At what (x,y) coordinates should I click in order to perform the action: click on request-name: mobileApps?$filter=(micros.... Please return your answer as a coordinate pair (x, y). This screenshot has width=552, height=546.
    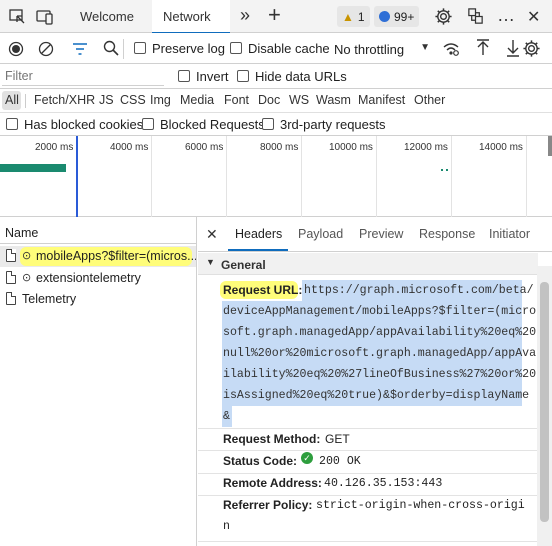
    Looking at the image, I should click on (116, 256).